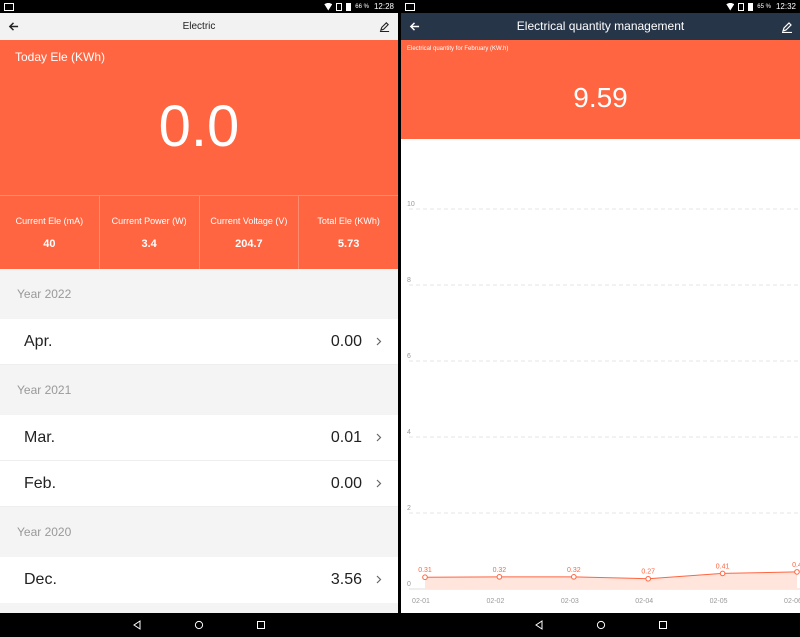 This screenshot has height=637, width=800. Describe the element at coordinates (409, 356) in the screenshot. I see `y-tick-label: 6` at that location.